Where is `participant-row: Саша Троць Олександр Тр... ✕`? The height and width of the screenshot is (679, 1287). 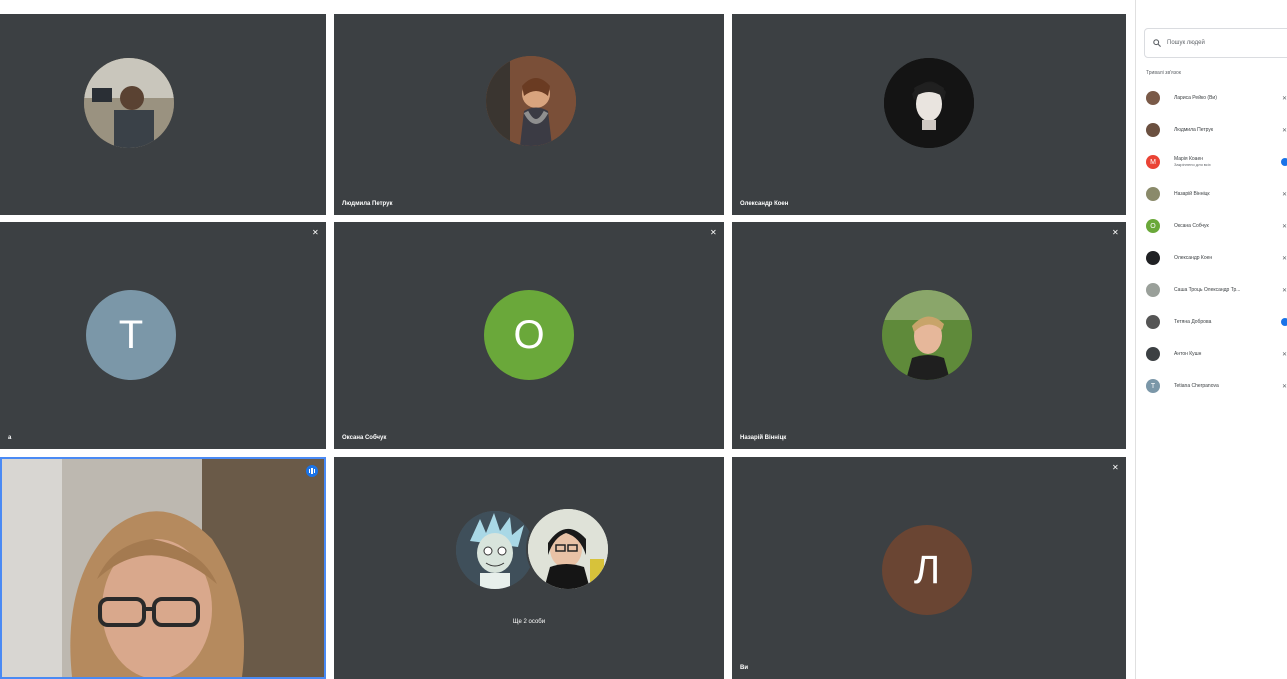
participant-row: Саша Троць Олександр Тр... ✕ is located at coordinates (1216, 290).